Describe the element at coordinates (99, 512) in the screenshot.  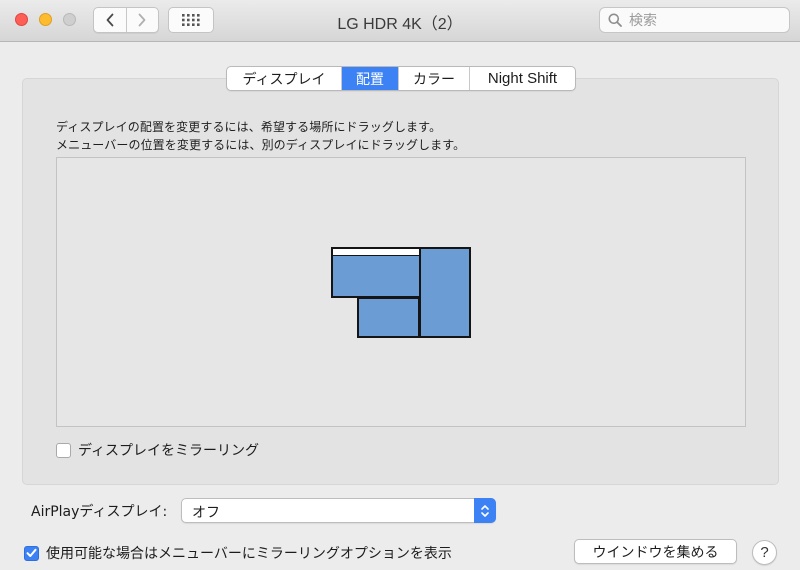
I see `airplay-display-label: AirPlayディスプレイ:` at that location.